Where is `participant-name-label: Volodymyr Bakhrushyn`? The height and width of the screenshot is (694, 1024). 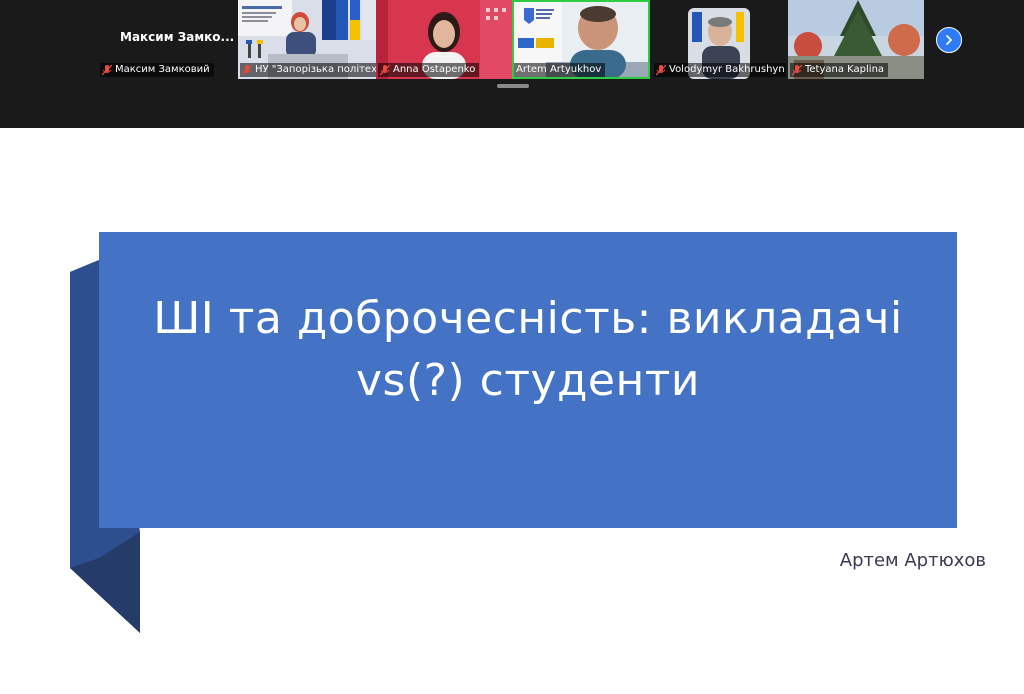
participant-name-label: Volodymyr Bakhrushyn is located at coordinates (720, 70).